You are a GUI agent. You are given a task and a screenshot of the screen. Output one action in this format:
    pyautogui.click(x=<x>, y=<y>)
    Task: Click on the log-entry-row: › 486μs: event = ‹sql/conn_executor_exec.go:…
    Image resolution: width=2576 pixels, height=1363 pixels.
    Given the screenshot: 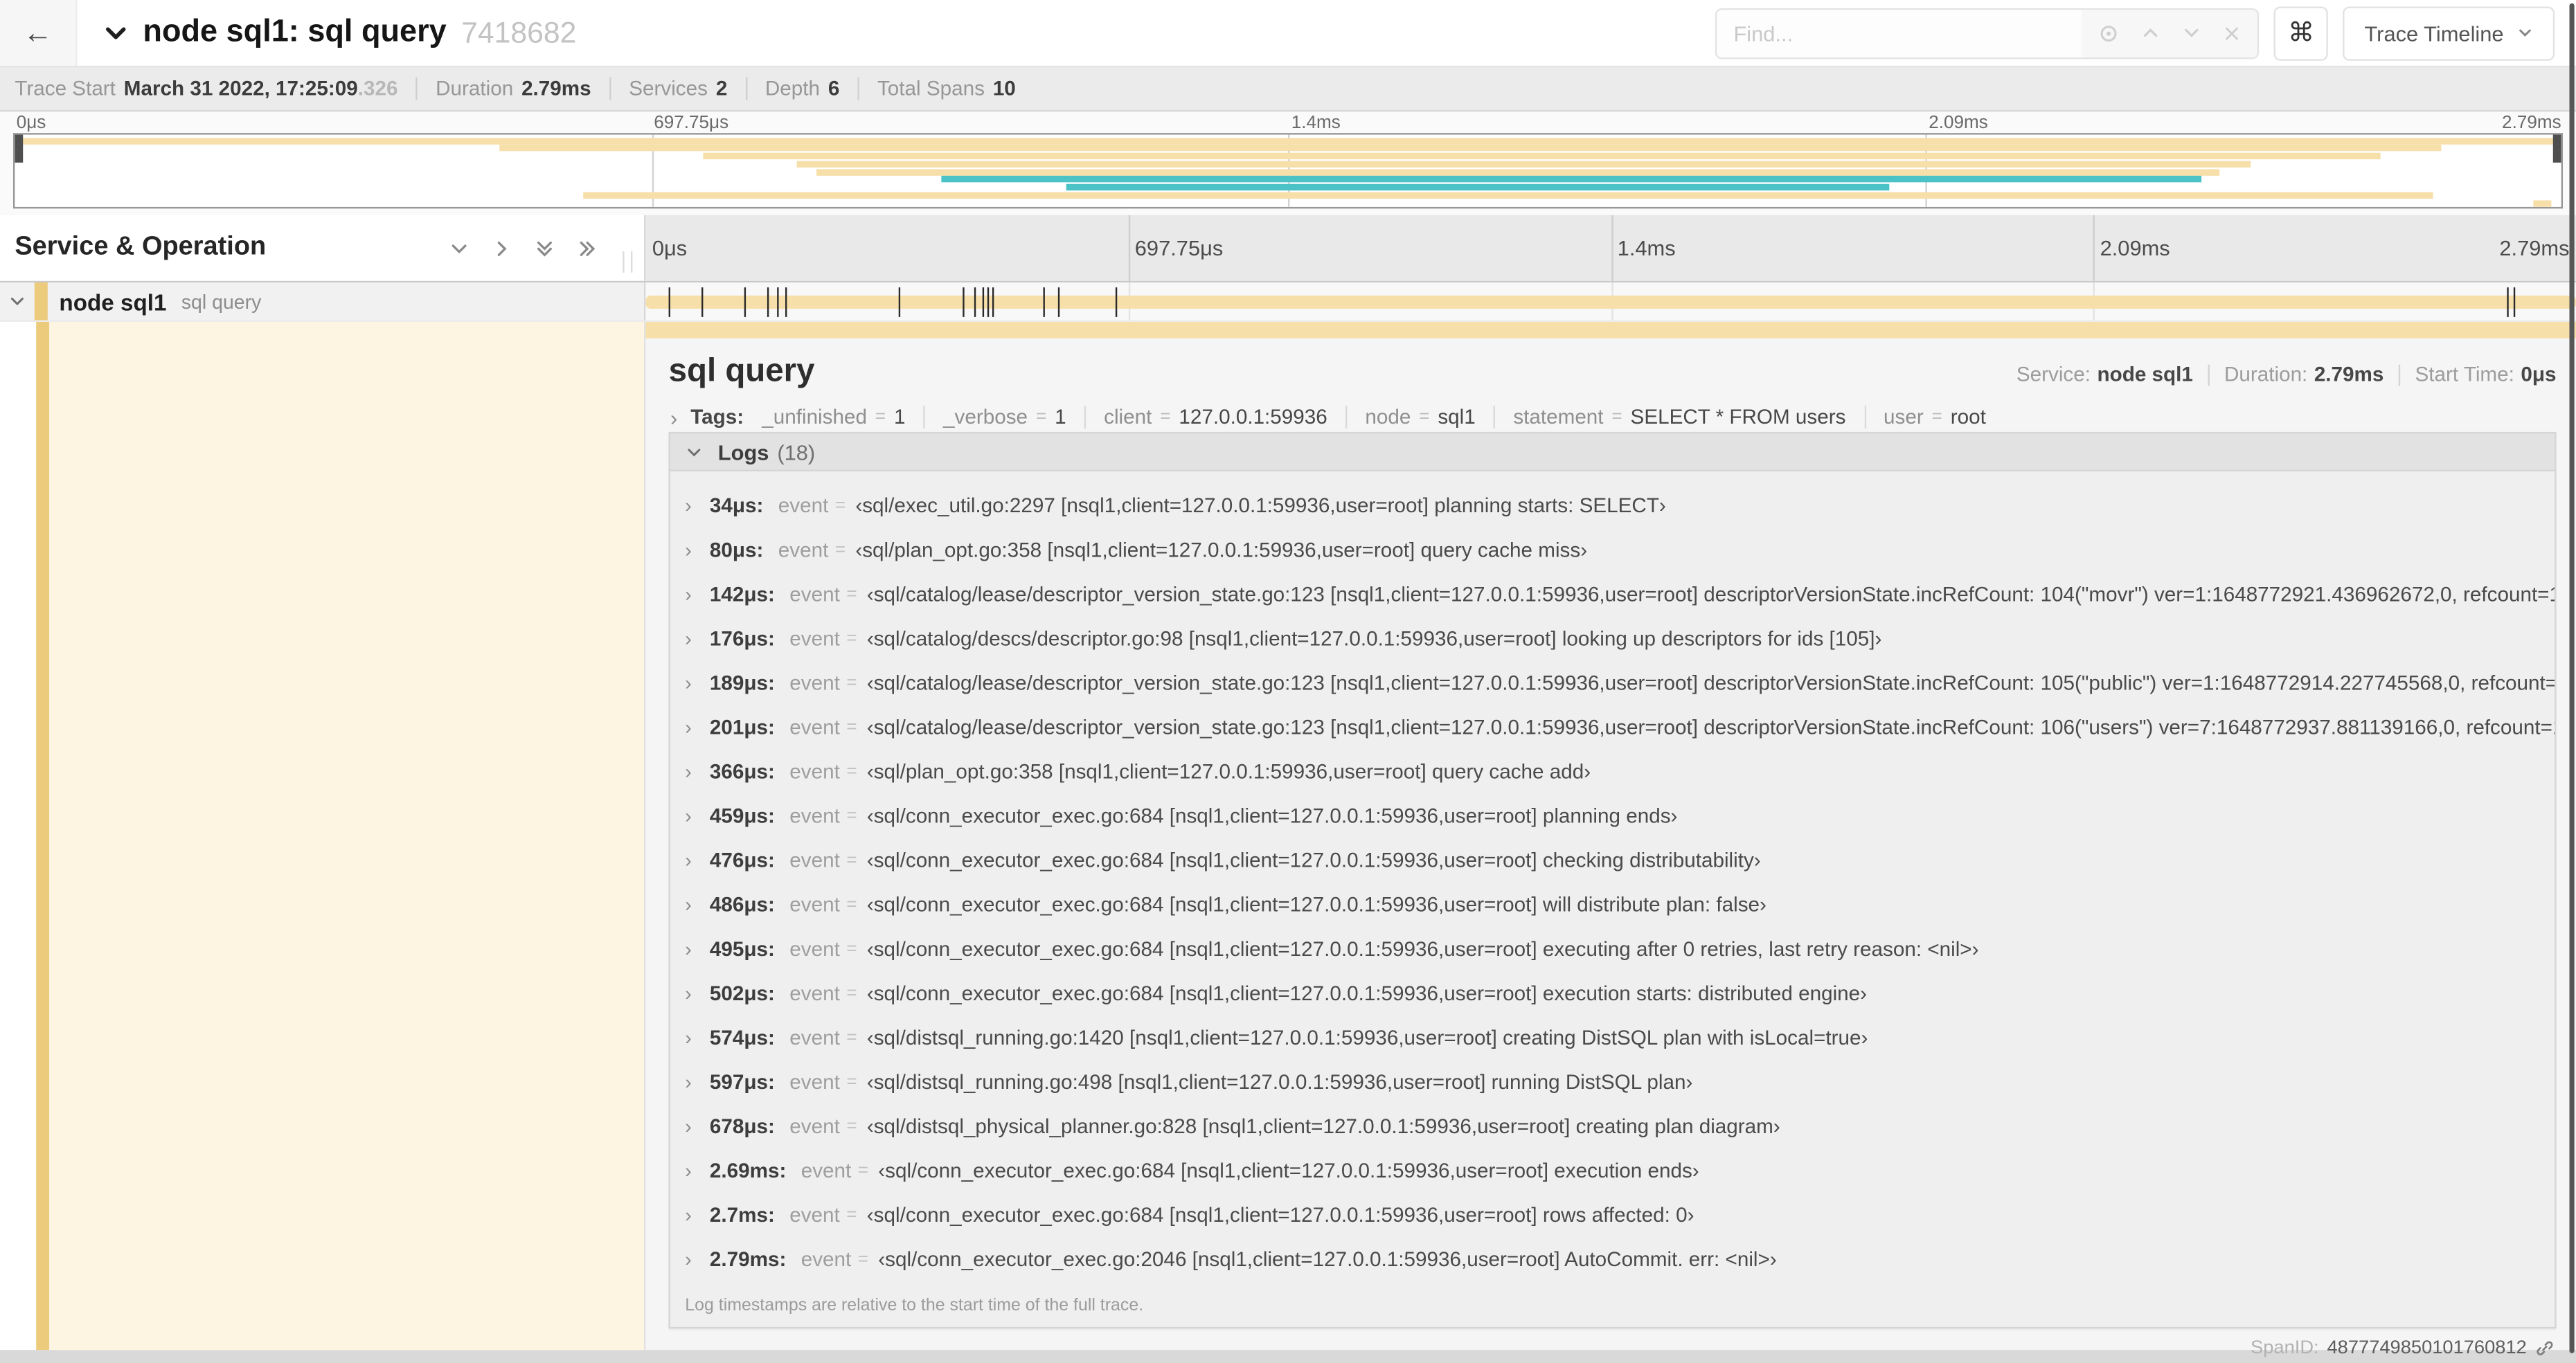 What is the action you would take?
    pyautogui.click(x=1612, y=904)
    